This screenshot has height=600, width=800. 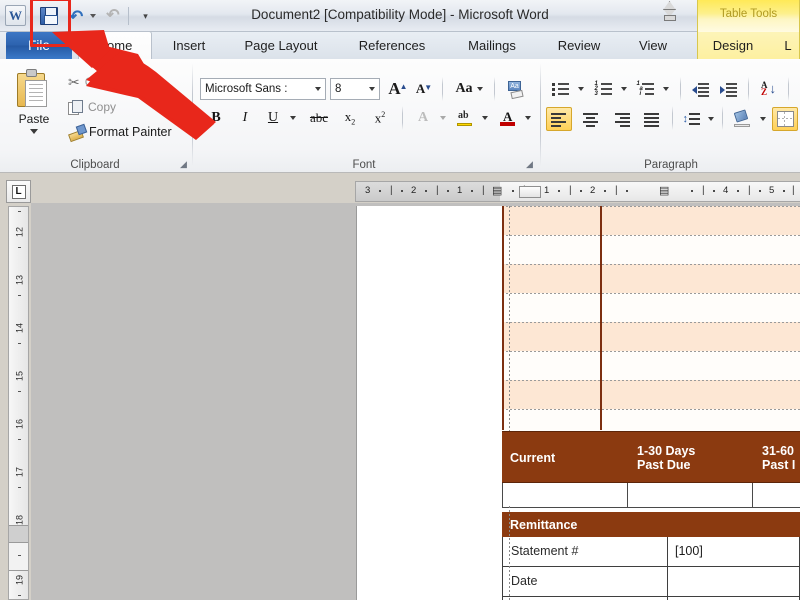 I want to click on numbering-dropdown, so click(x=623, y=89).